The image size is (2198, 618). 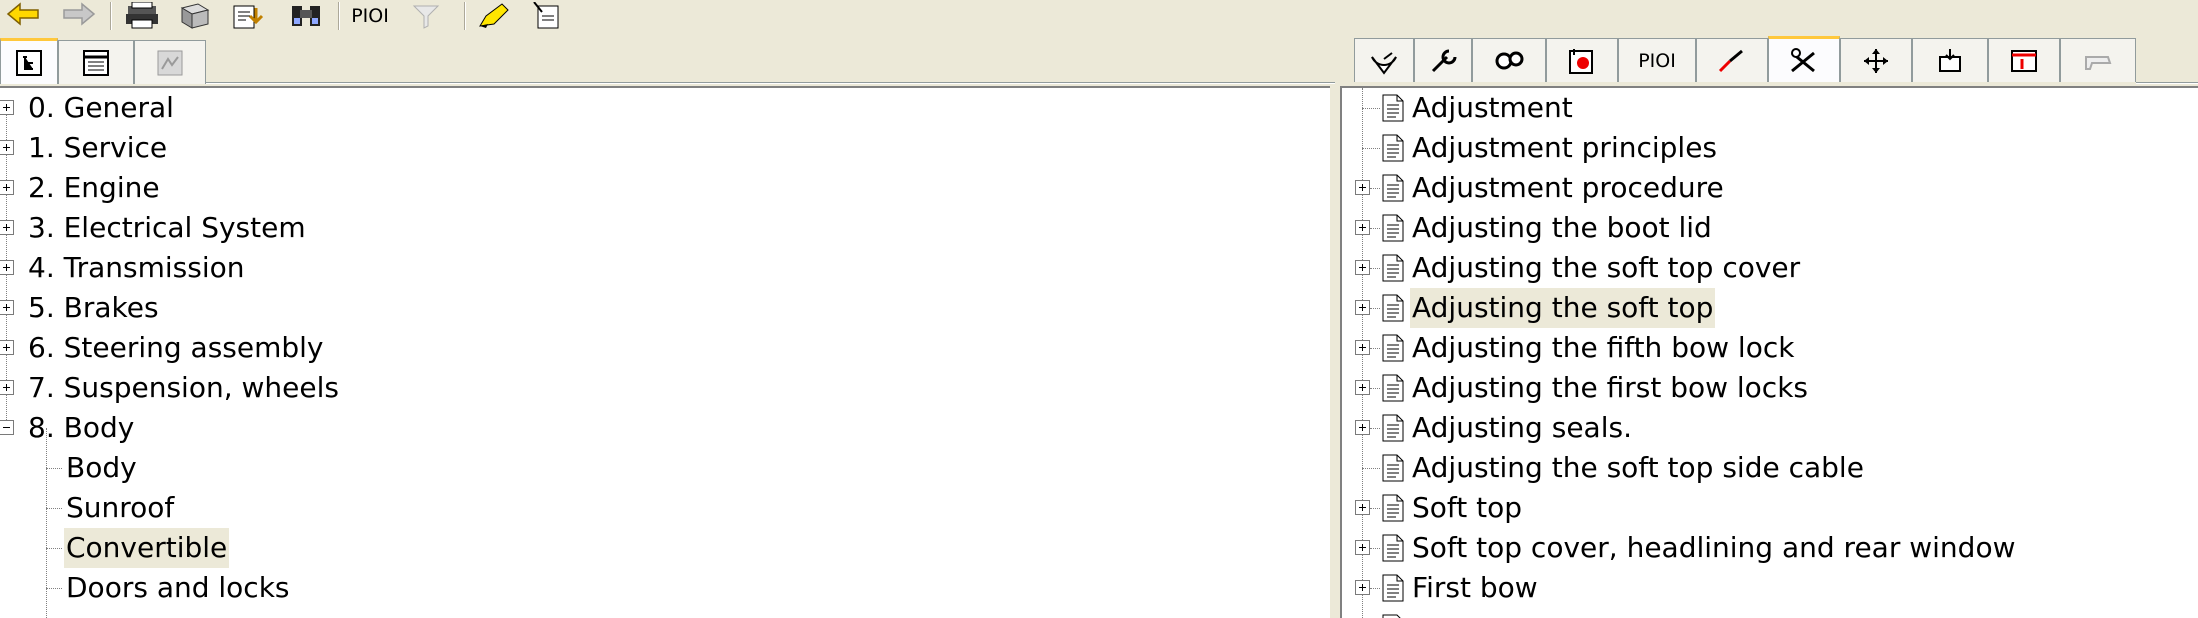 What do you see at coordinates (2098, 60) in the screenshot?
I see `tab-special-tools` at bounding box center [2098, 60].